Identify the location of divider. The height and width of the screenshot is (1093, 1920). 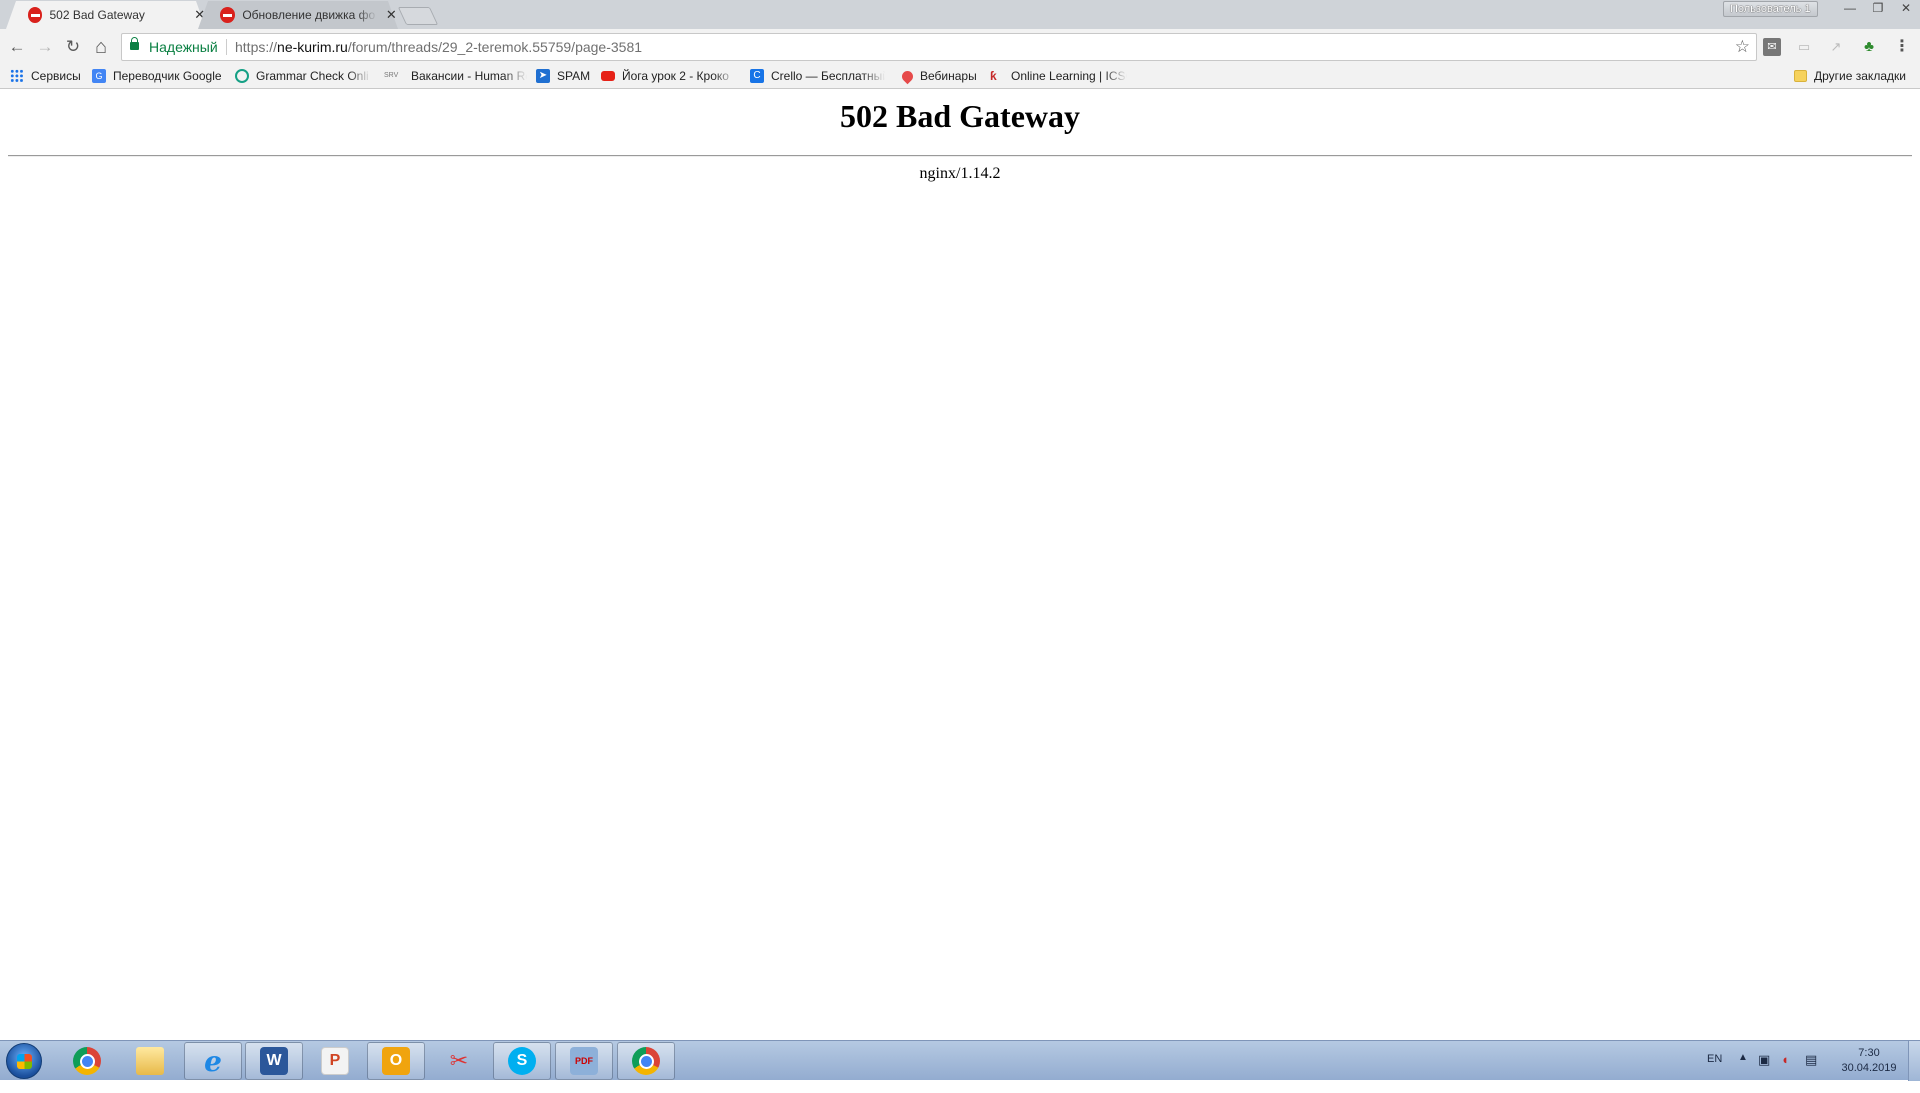
(960, 156).